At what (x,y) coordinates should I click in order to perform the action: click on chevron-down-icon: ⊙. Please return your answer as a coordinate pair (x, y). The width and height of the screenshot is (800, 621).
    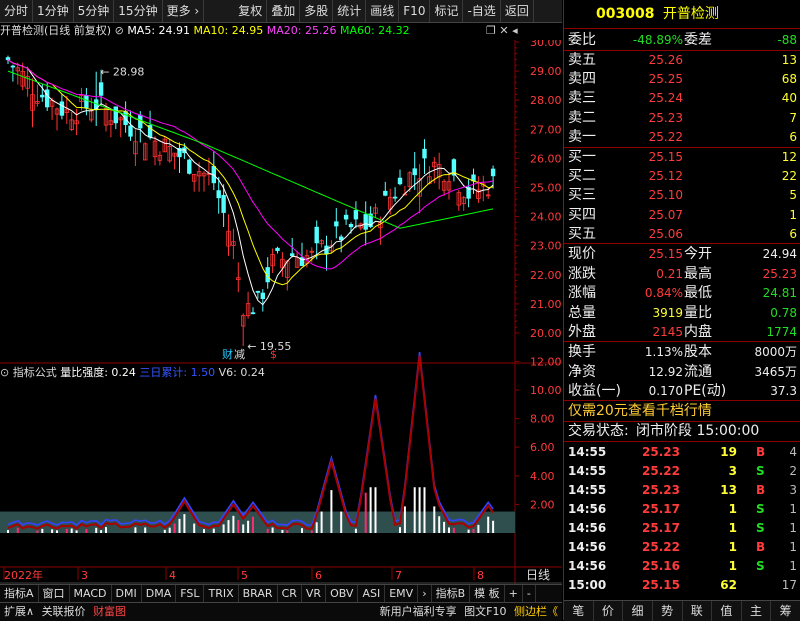
    Looking at the image, I should click on (4, 372).